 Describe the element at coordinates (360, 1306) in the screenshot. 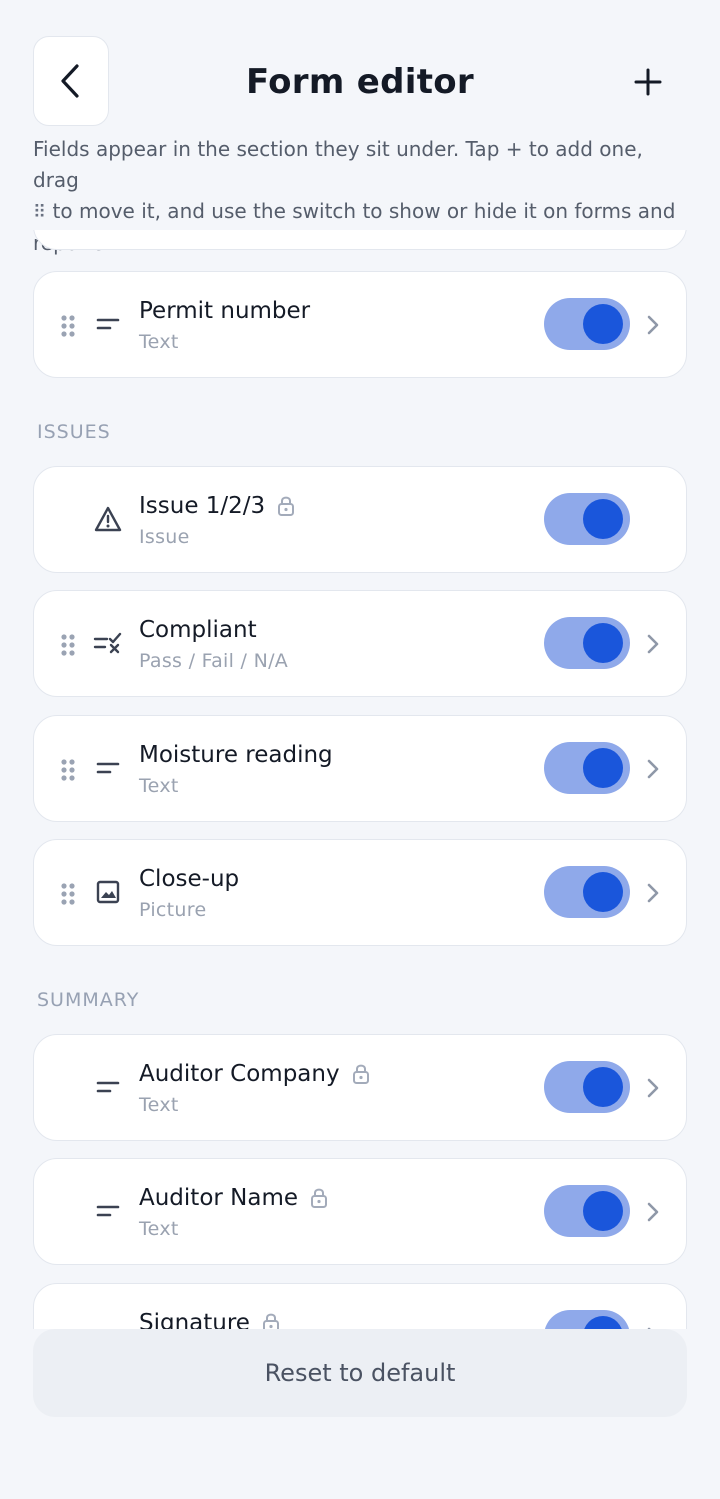

I see `field-card: Signature` at that location.